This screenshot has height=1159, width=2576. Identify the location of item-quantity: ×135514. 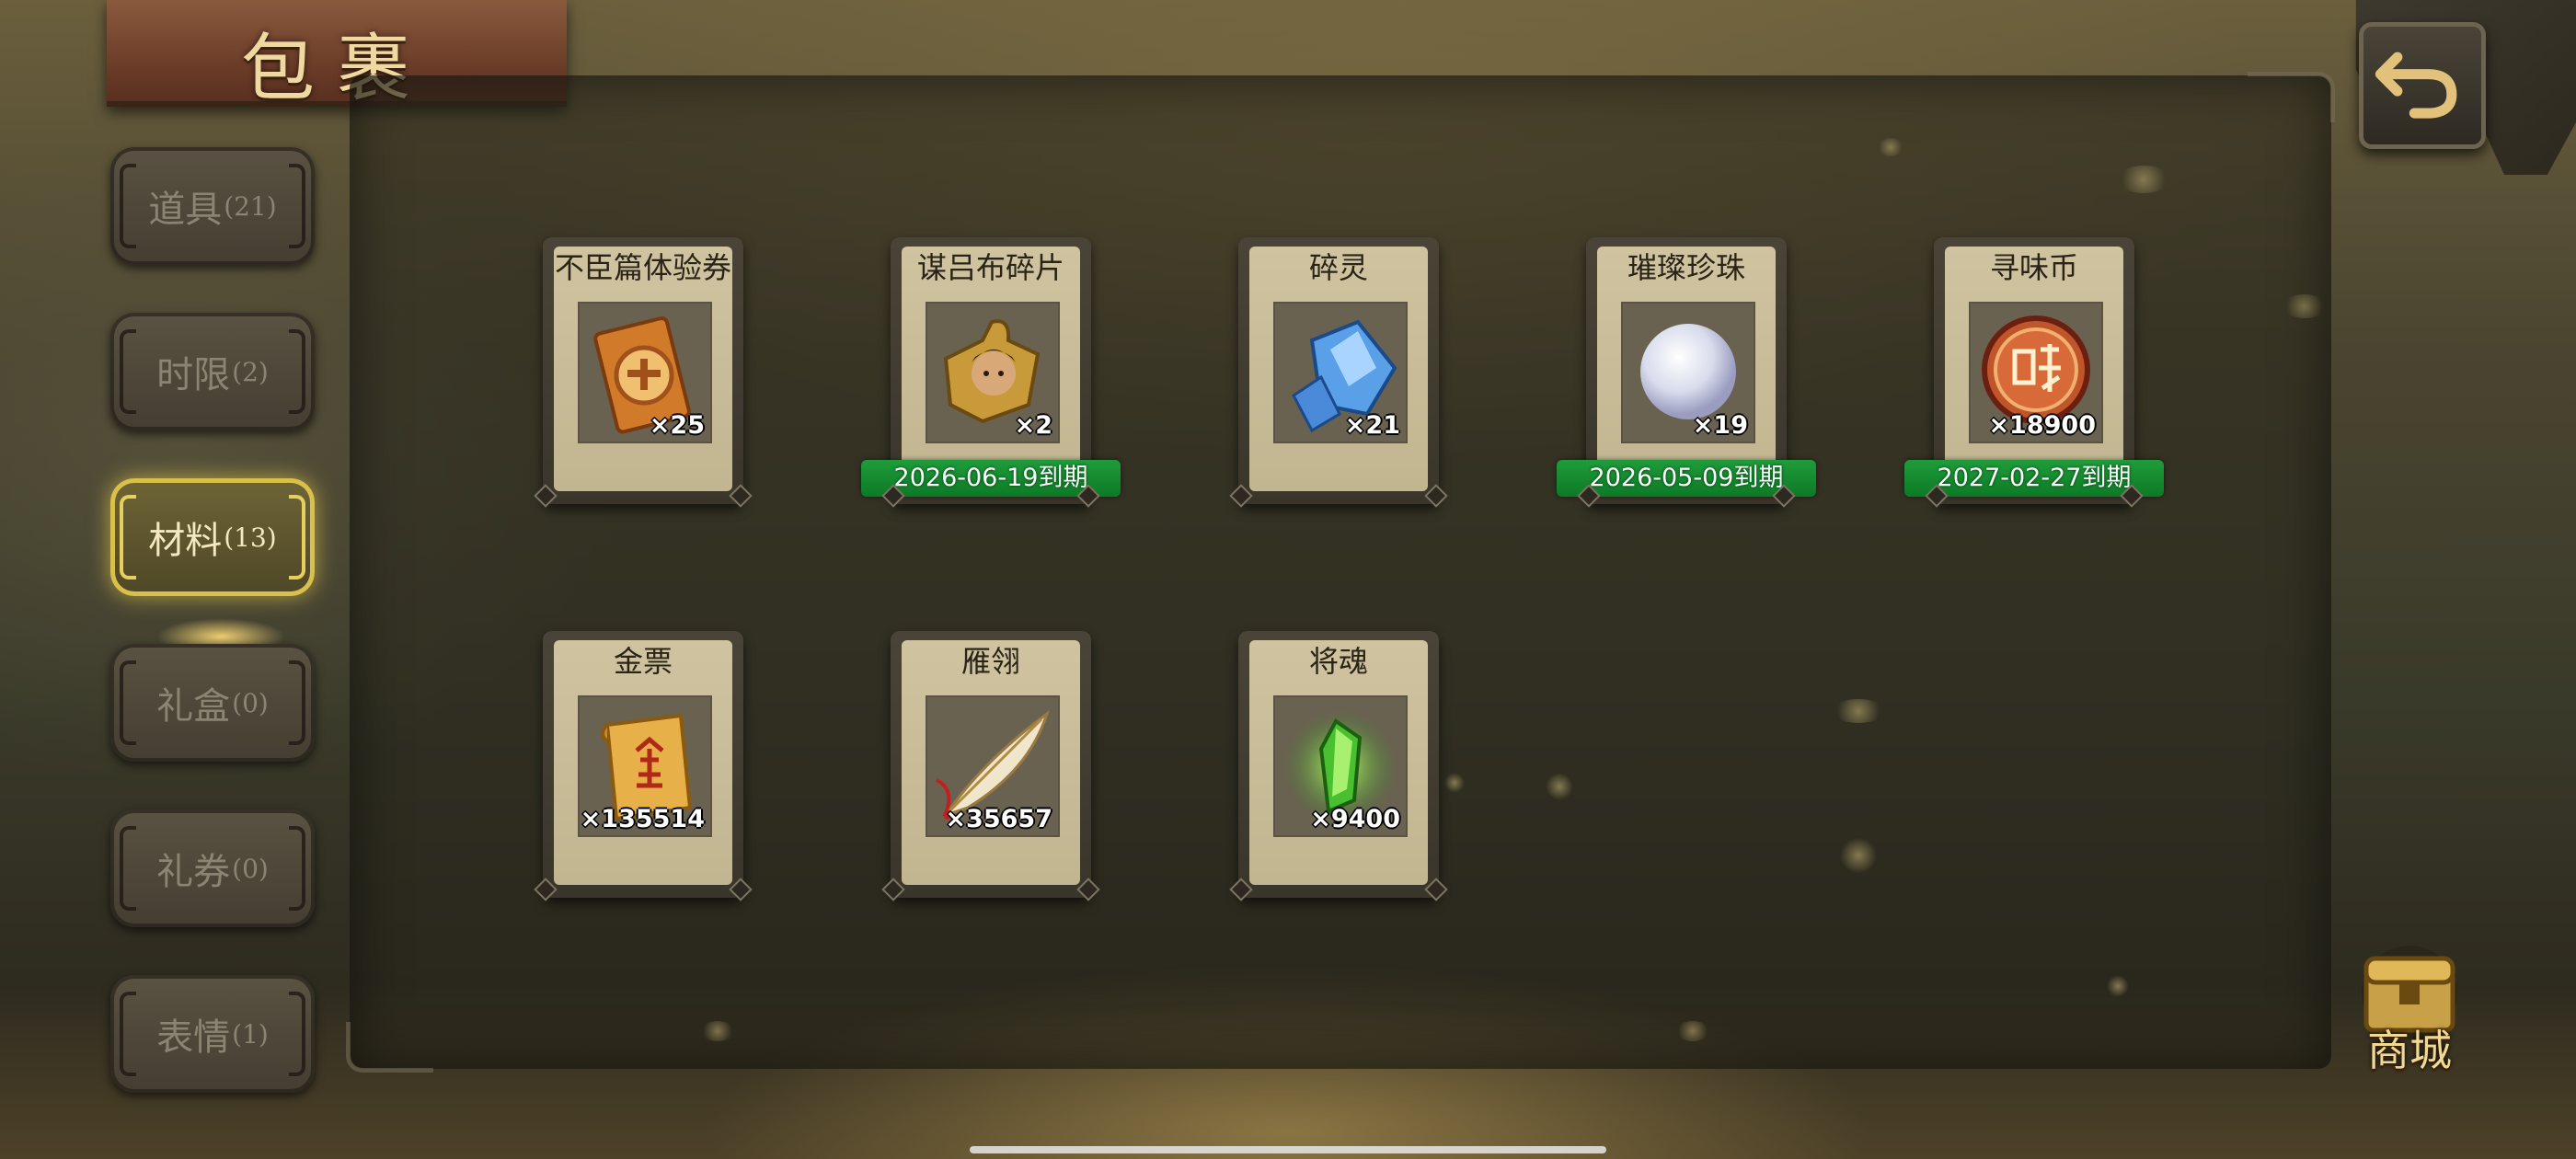
(642, 819).